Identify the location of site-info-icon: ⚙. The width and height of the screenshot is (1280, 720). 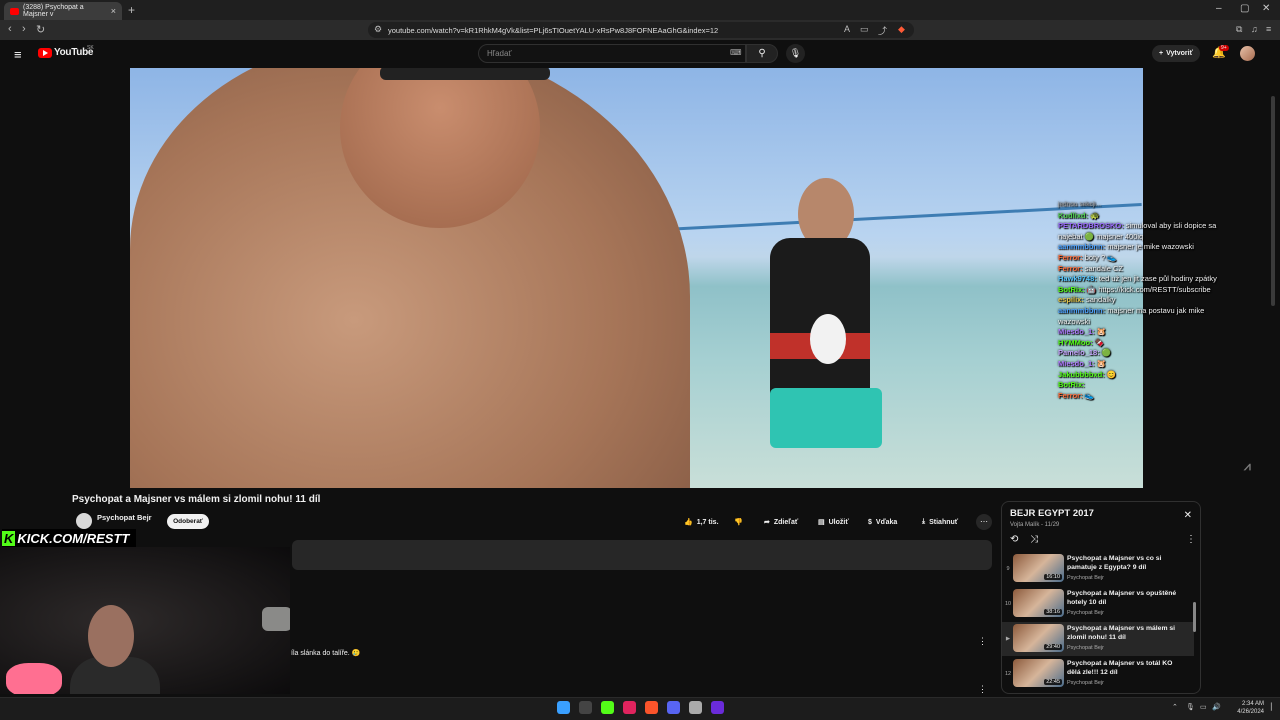
(378, 29).